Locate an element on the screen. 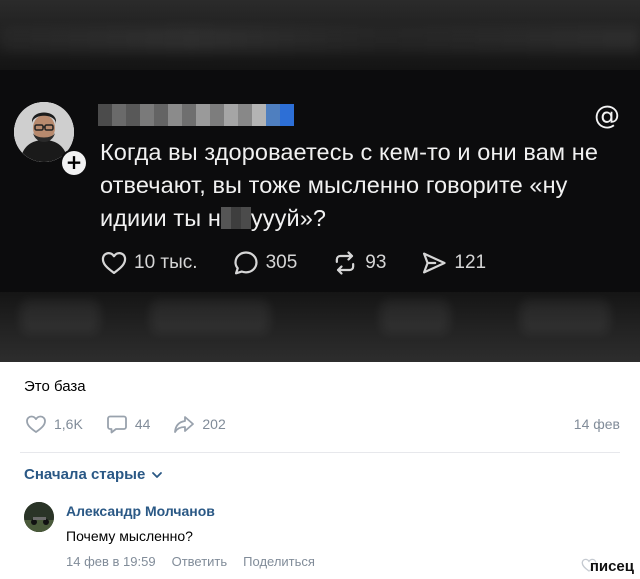  vk-share-button: 202 is located at coordinates (199, 424).